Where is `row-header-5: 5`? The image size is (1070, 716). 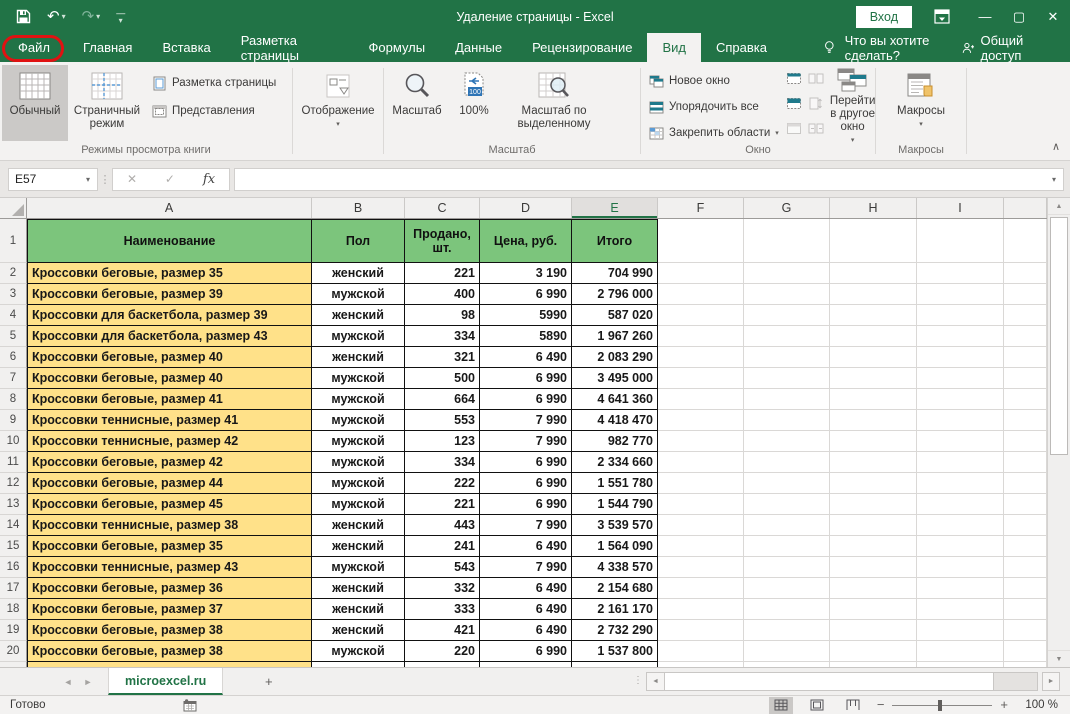
row-header-5: 5 is located at coordinates (13, 336).